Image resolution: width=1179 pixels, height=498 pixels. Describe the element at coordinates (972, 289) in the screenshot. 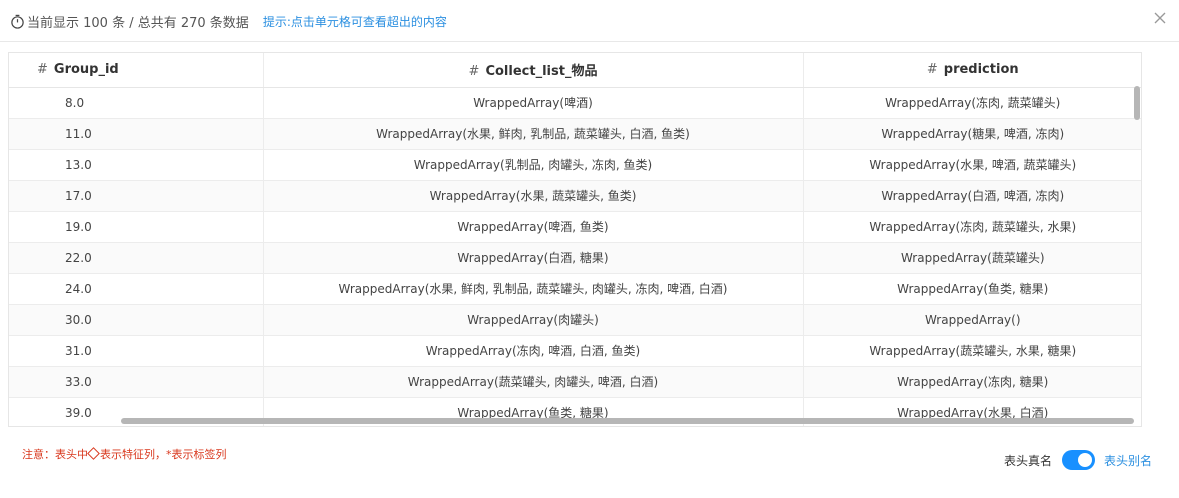

I see `cell-prediction: WrappedArray(鱼类, 糖果)` at that location.